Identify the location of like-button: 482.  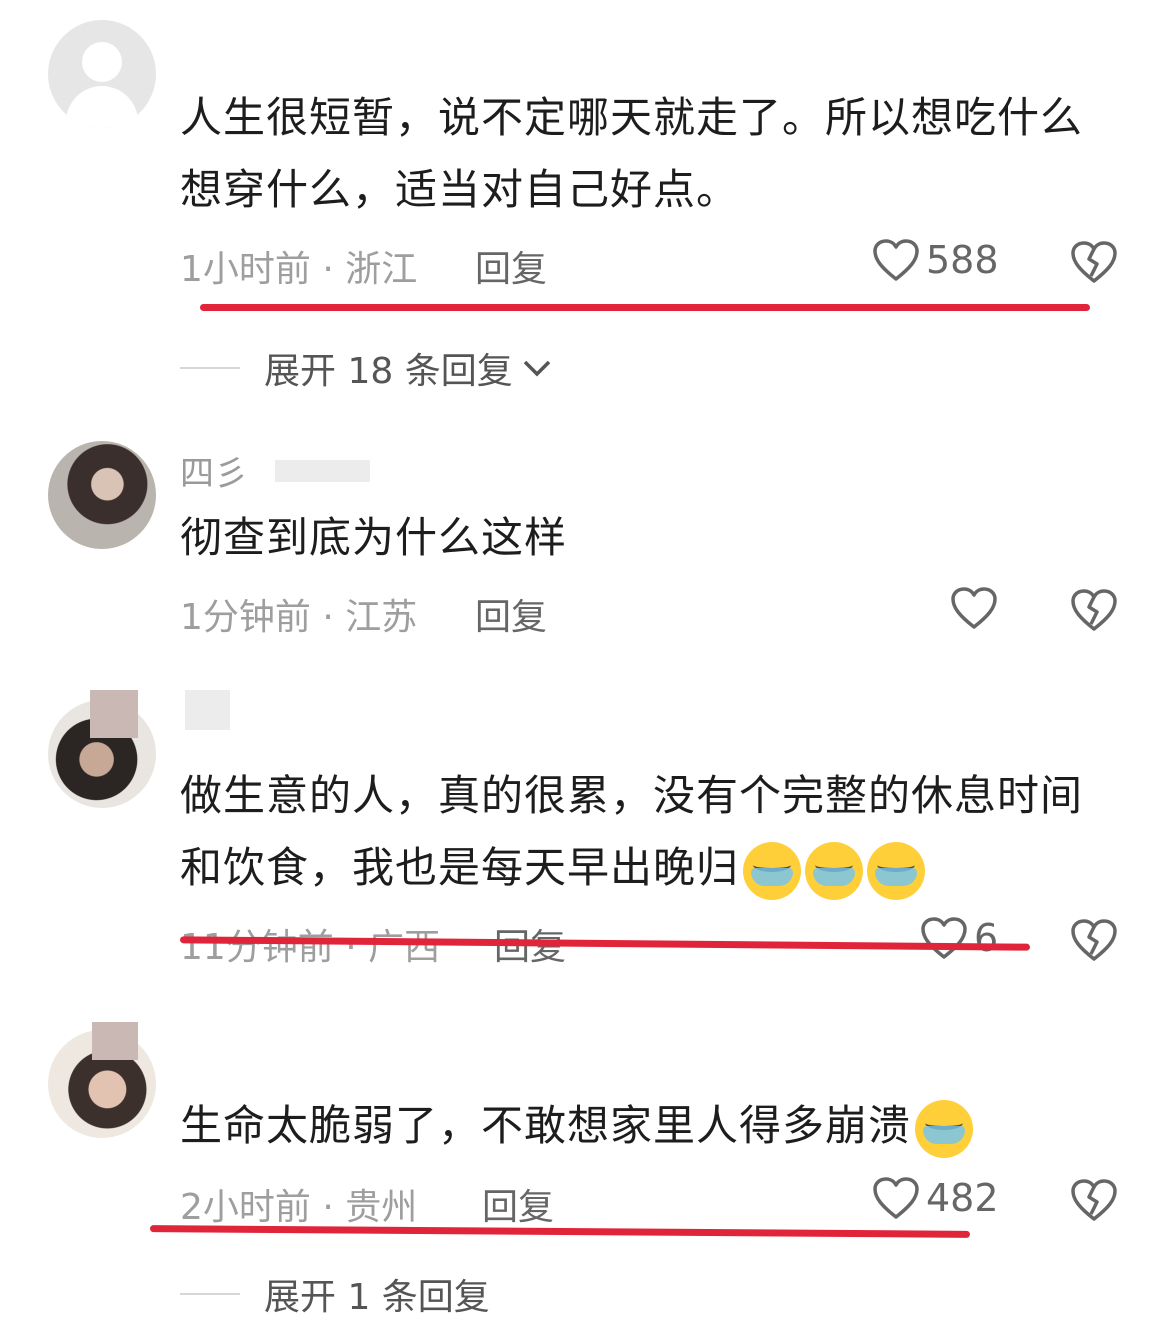
(935, 1198).